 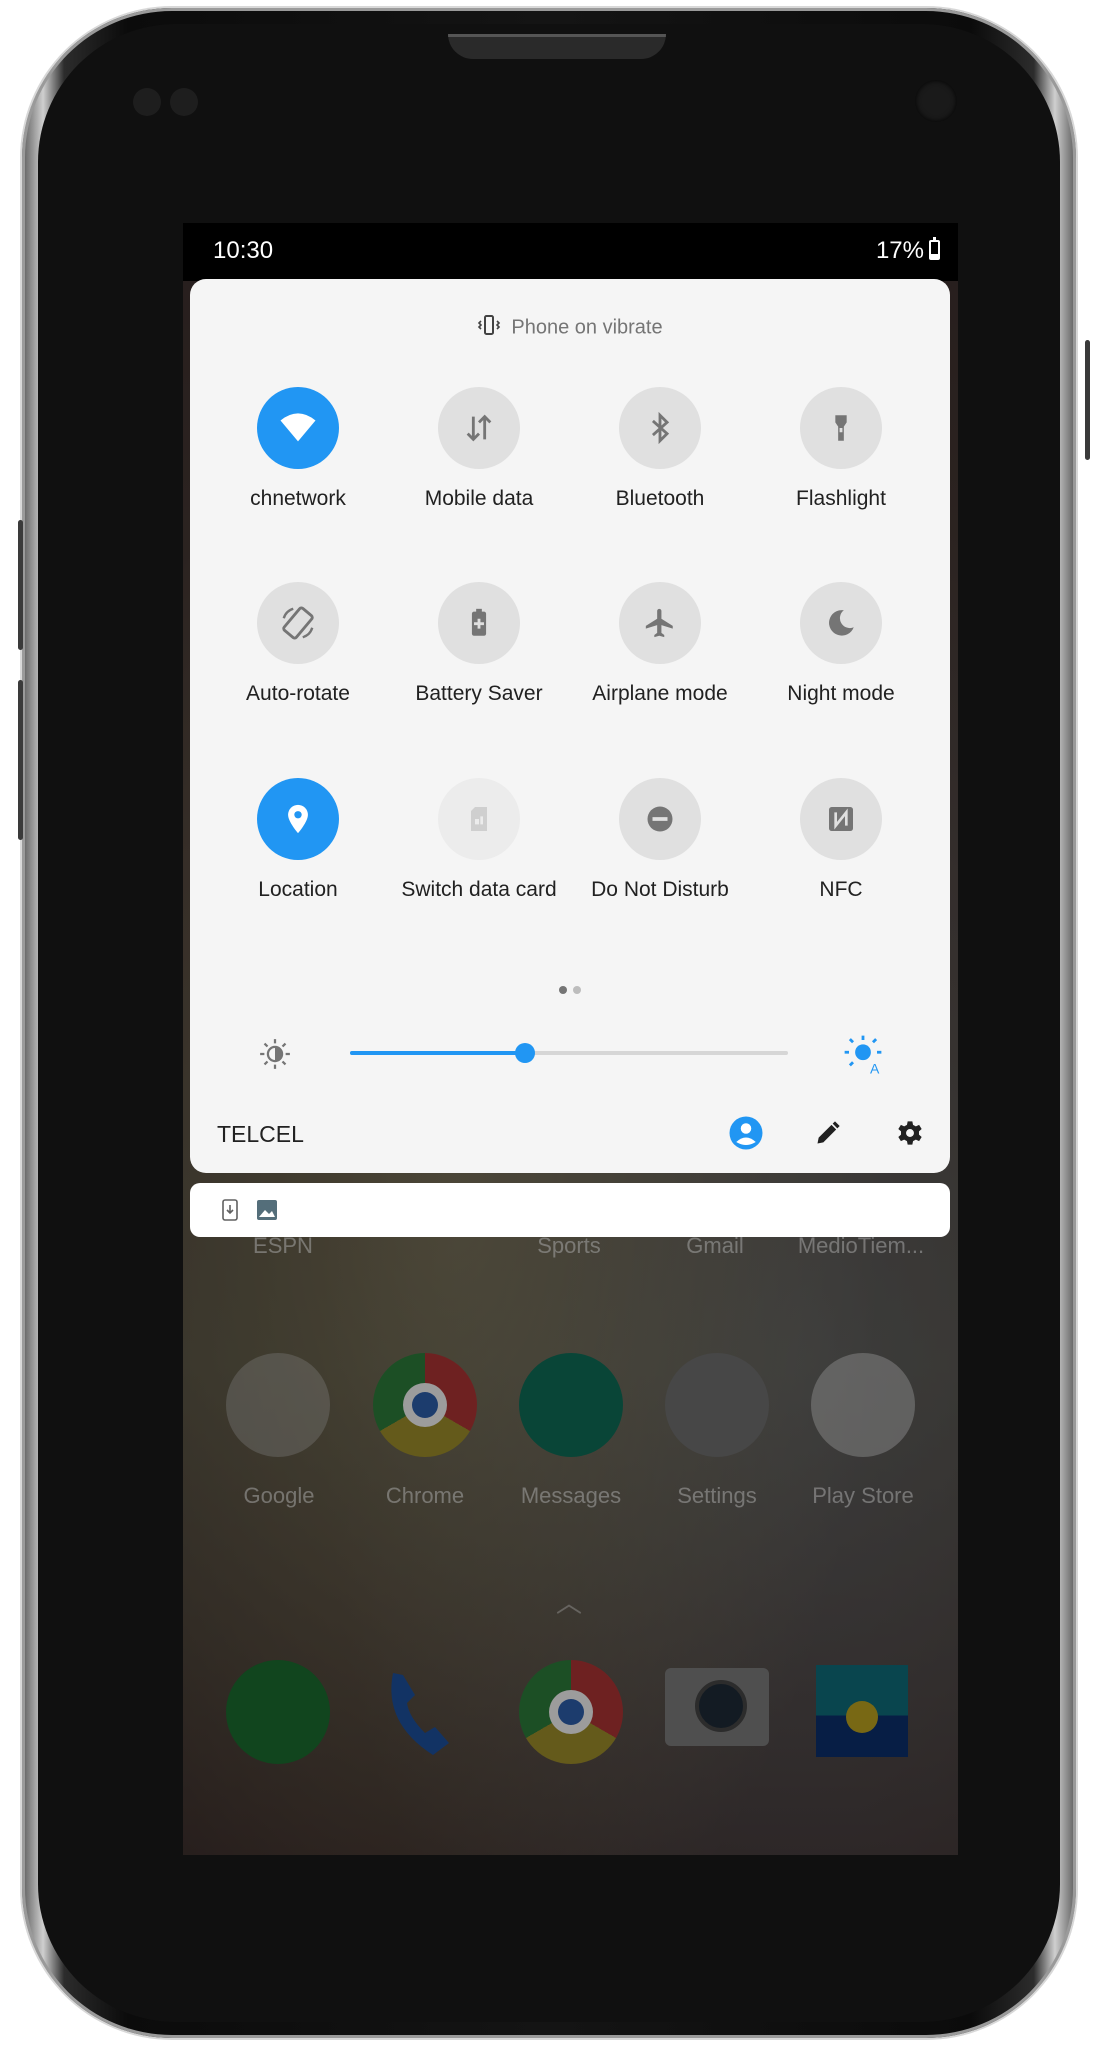 What do you see at coordinates (841, 428) in the screenshot?
I see `flashlight-icon` at bounding box center [841, 428].